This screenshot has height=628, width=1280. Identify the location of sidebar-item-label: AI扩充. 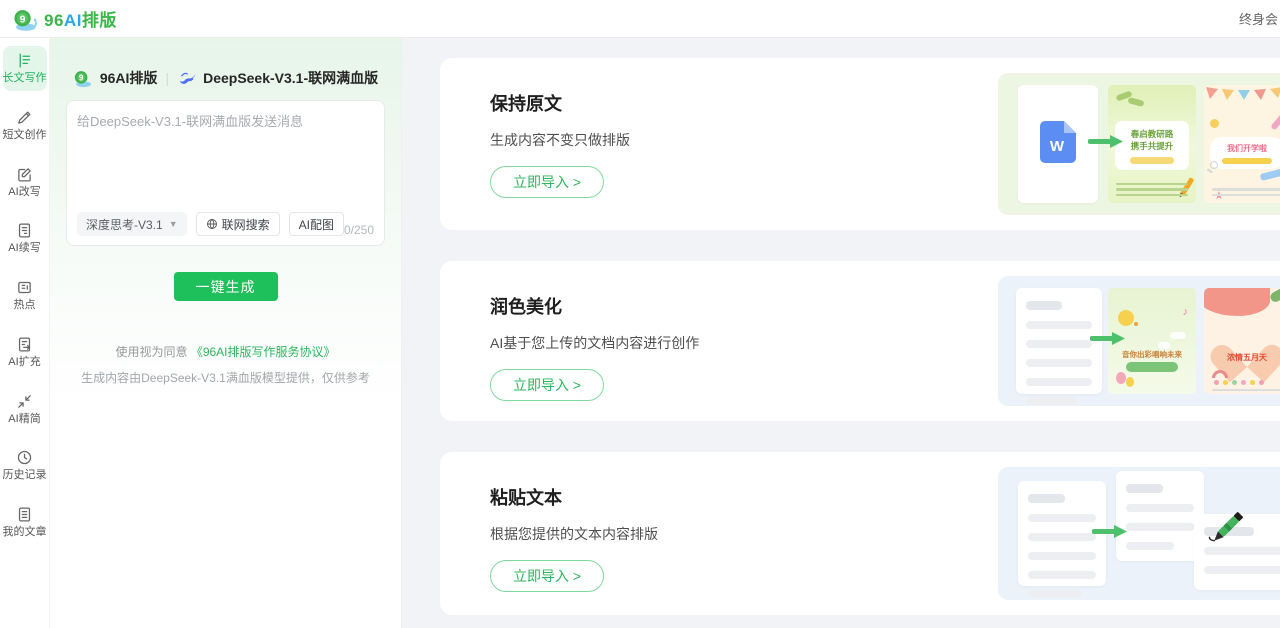
(24, 361).